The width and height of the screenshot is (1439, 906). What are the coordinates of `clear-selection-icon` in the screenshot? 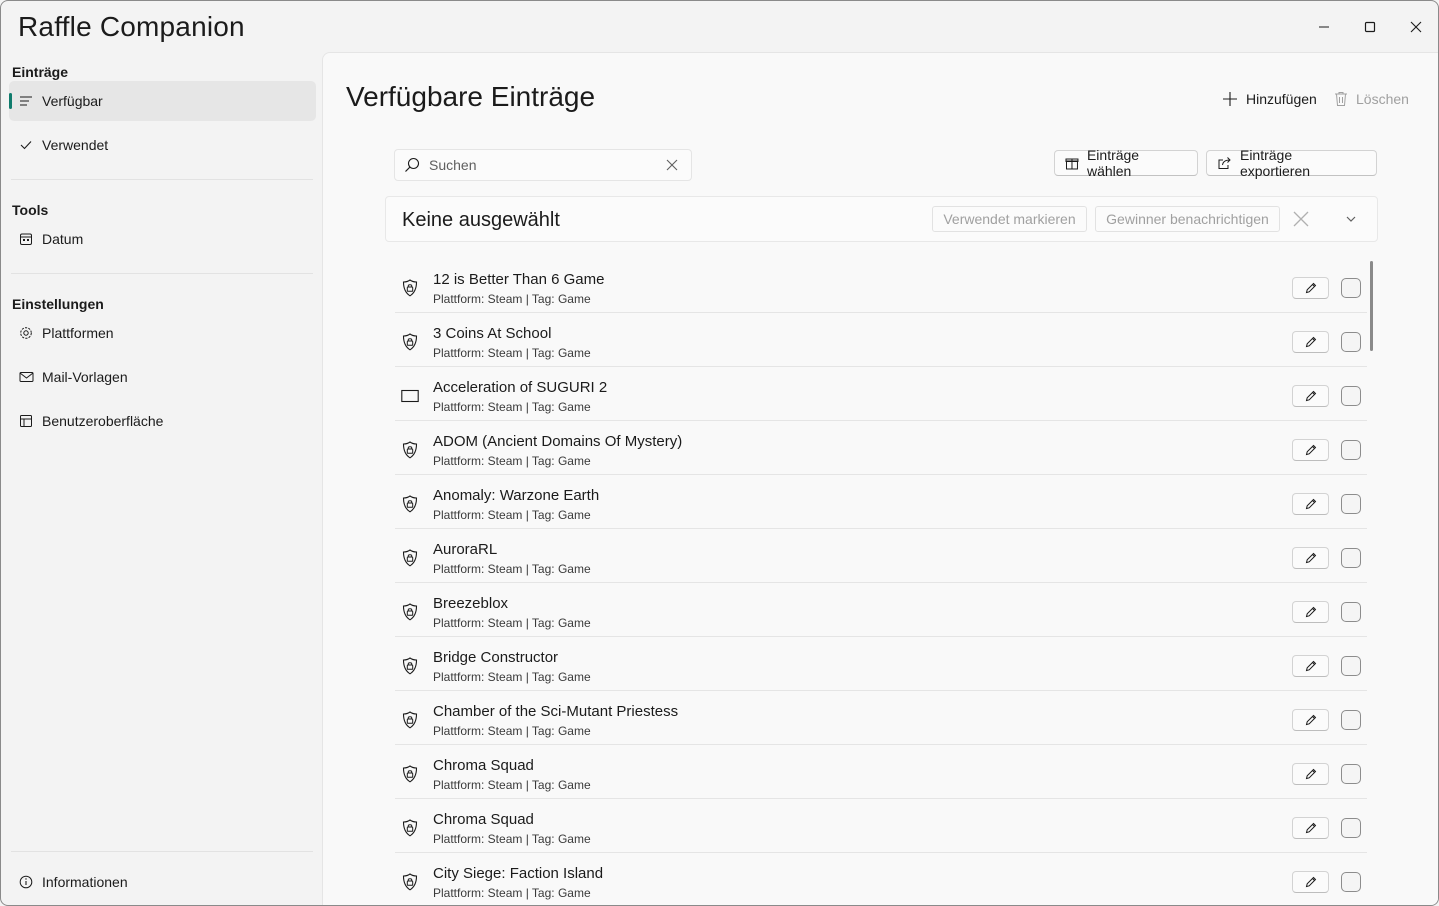 It's located at (1301, 219).